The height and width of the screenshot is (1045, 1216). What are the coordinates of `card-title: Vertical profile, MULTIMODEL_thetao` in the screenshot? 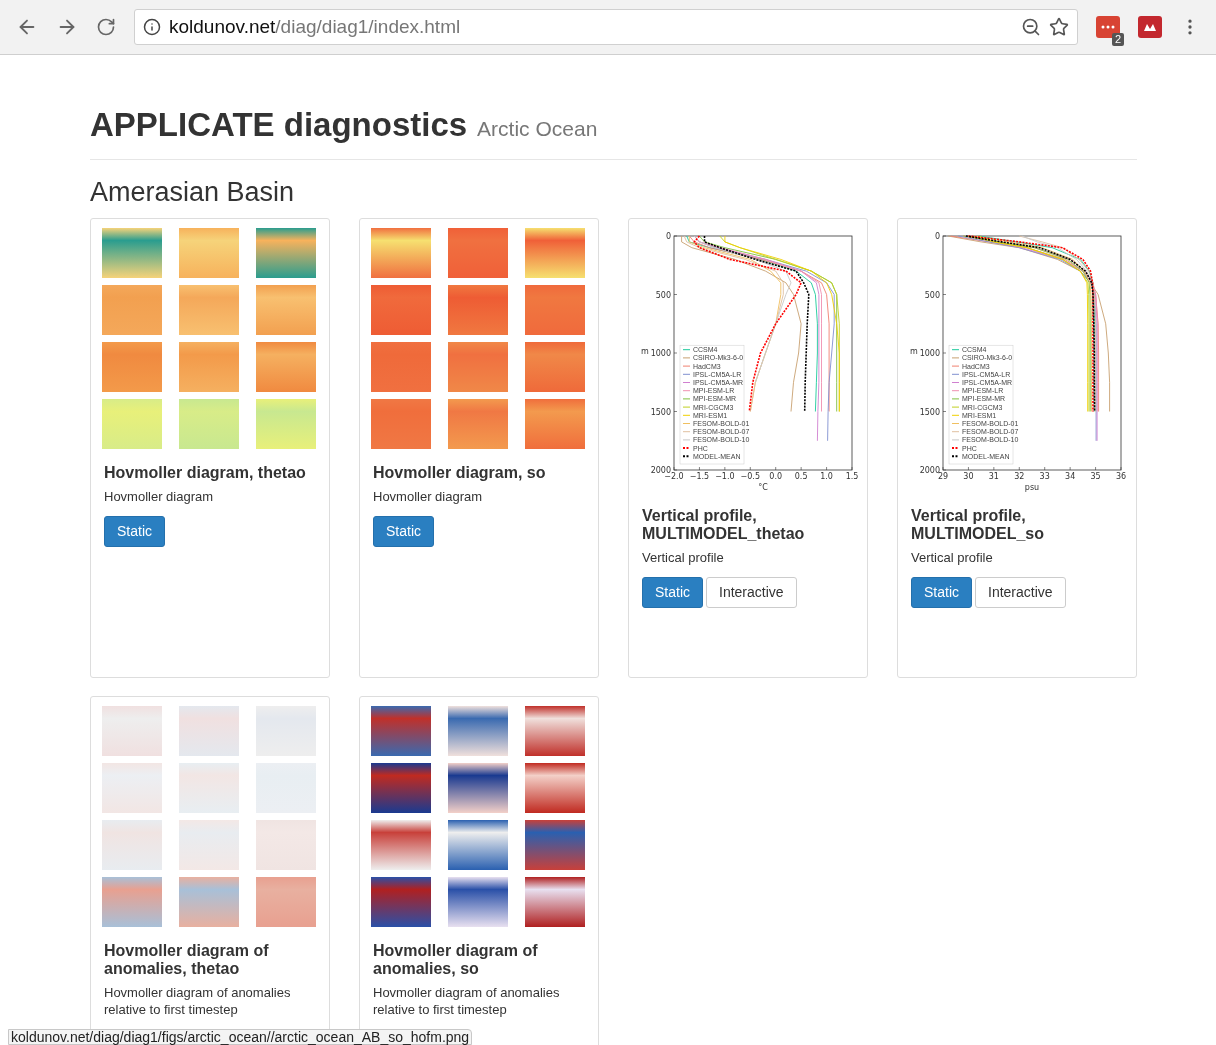 It's located at (724, 525).